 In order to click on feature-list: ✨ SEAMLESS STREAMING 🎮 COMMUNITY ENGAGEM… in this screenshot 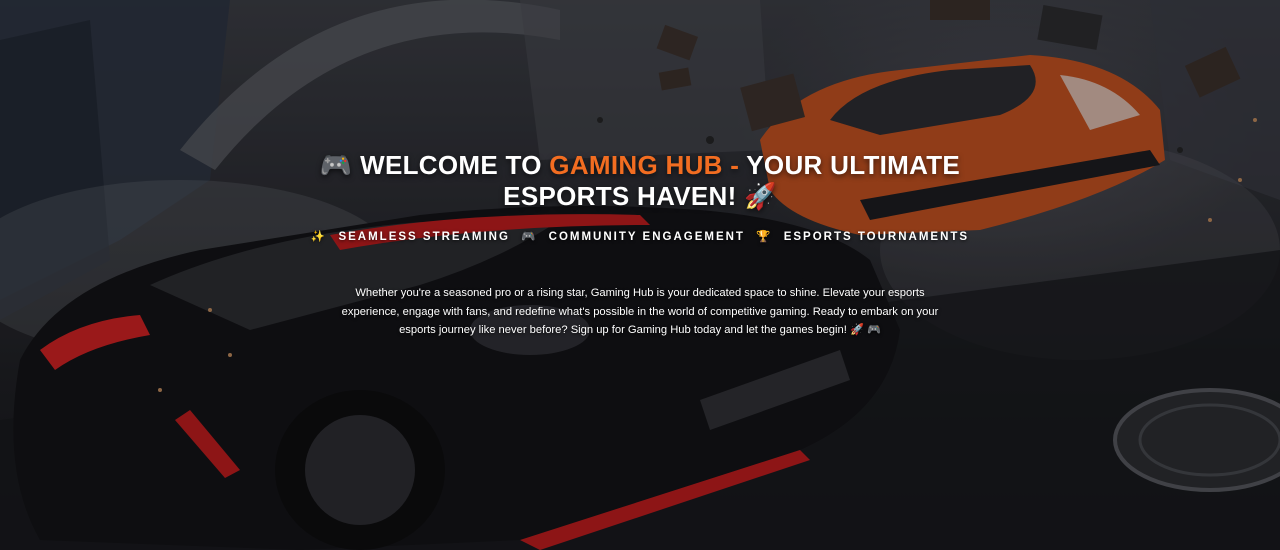, I will do `click(640, 237)`.